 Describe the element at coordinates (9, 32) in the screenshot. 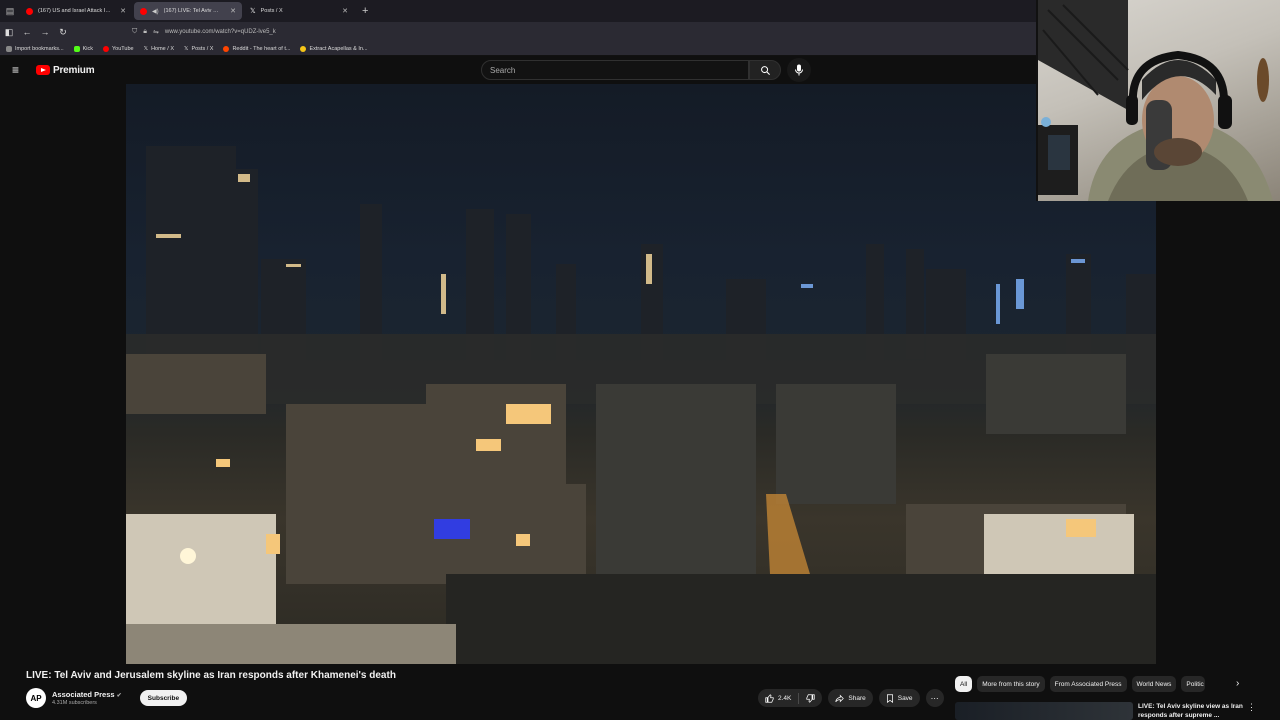

I see `sidebar-toggle-icon: ◧` at that location.